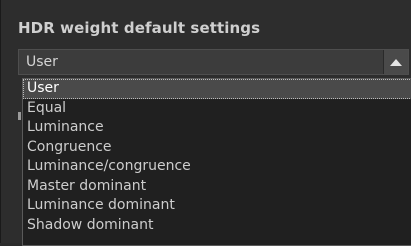 Image resolution: width=411 pixels, height=246 pixels. Describe the element at coordinates (213, 62) in the screenshot. I see `hdr-weight-combobox: User` at that location.